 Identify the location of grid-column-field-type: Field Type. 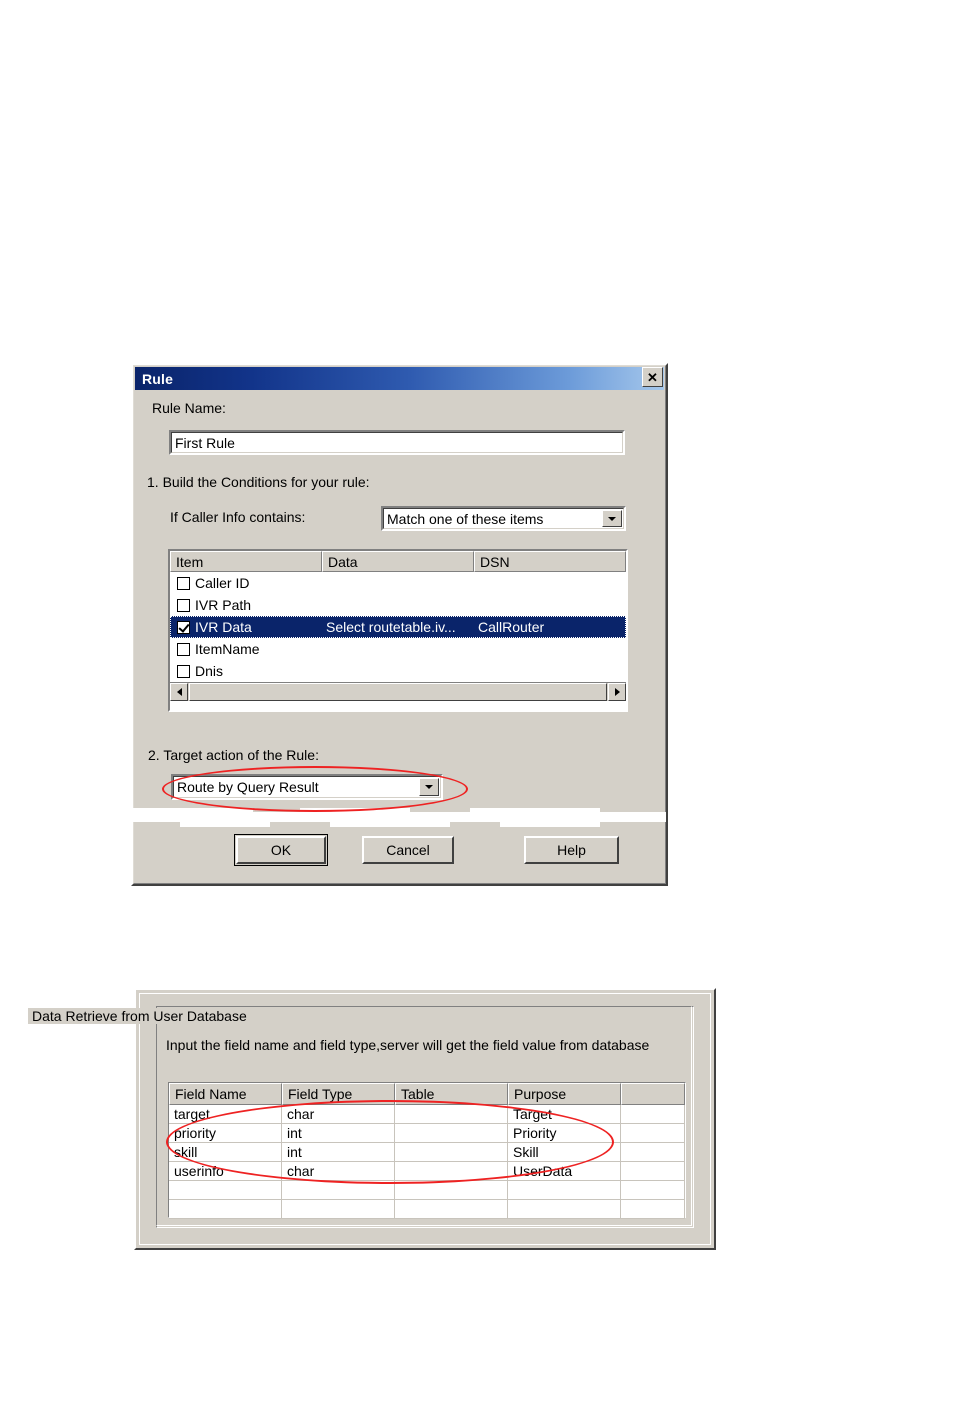
(338, 1094).